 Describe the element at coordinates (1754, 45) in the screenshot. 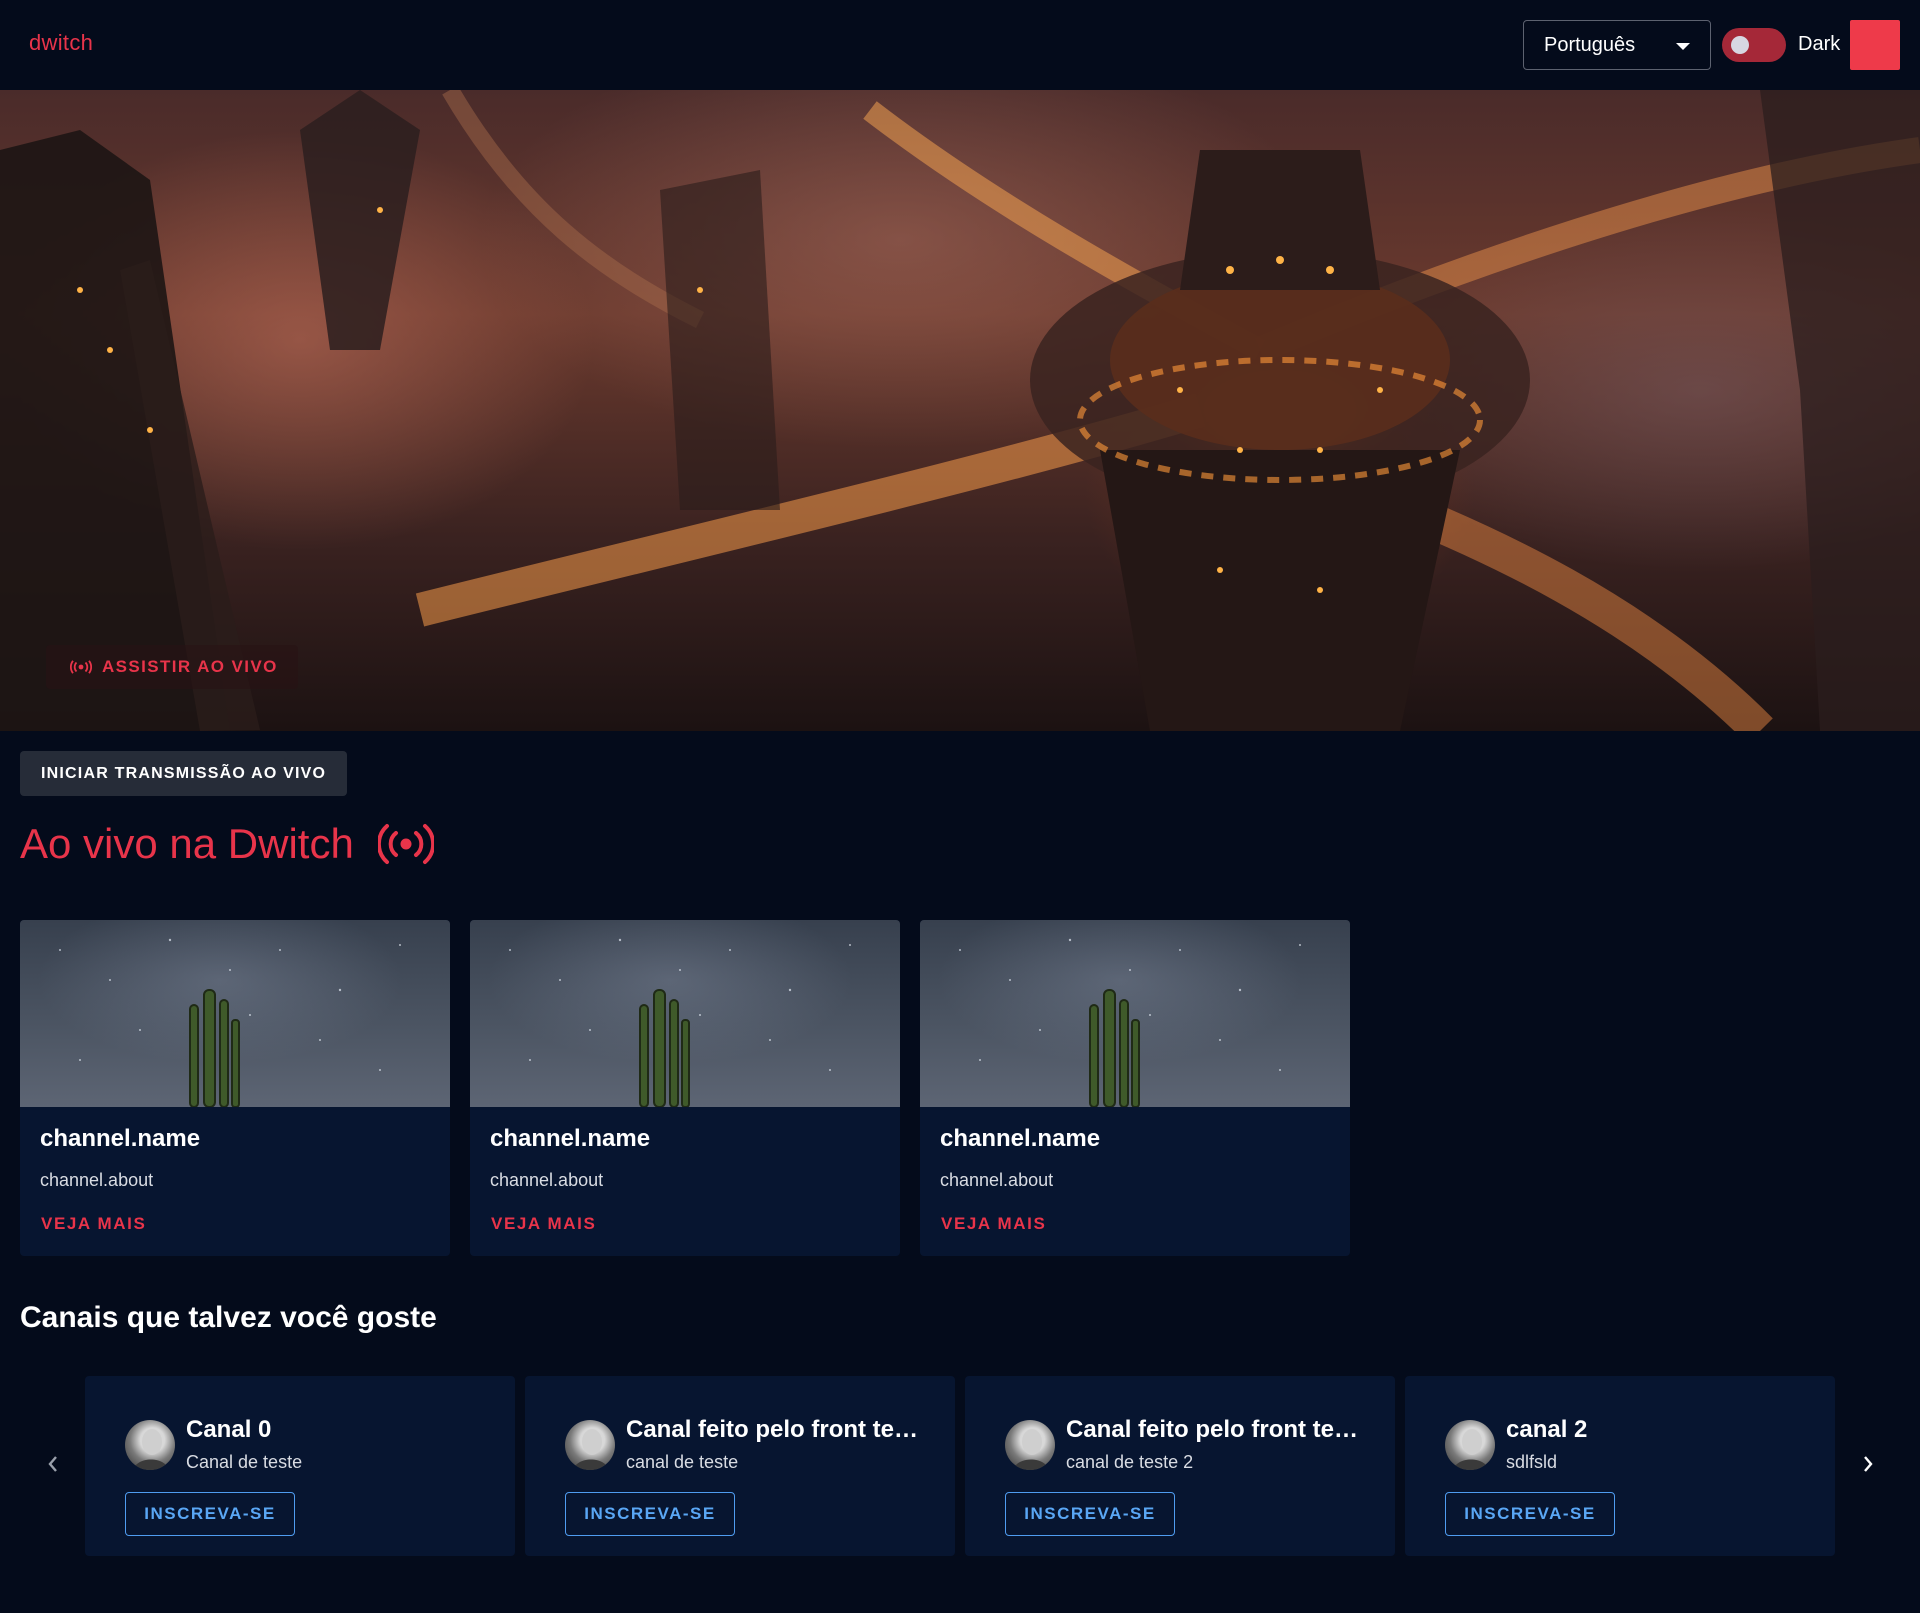

I see `theme-toggle` at that location.